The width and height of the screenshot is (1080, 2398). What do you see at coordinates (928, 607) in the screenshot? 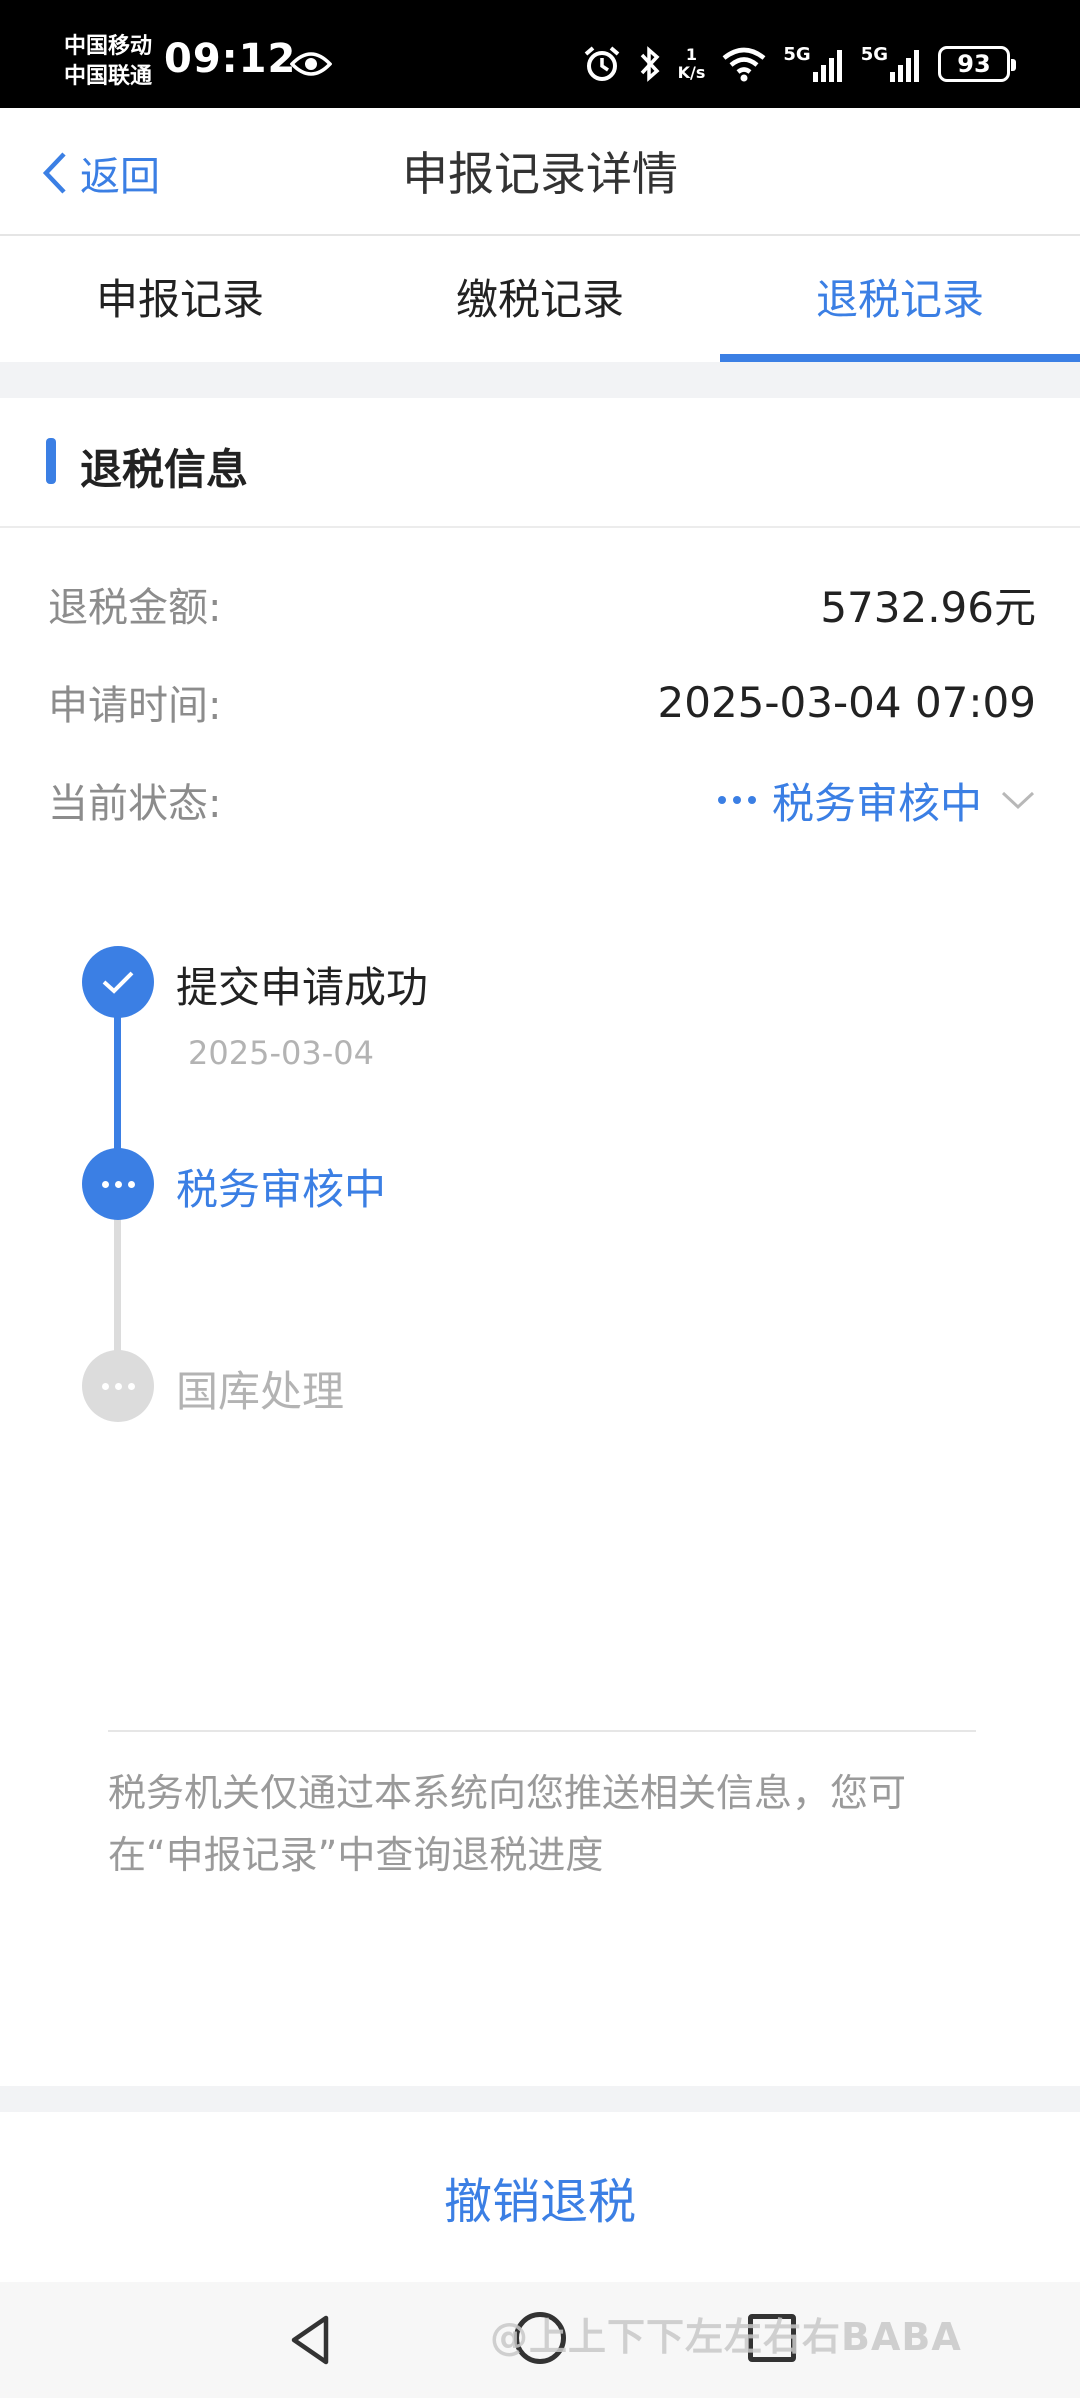
I see `refund-amount-value: 5732.96元` at bounding box center [928, 607].